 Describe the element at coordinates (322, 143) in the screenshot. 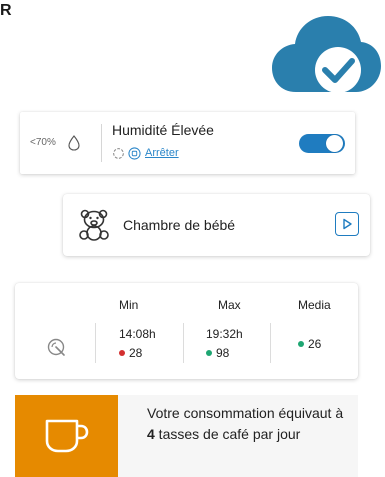

I see `humidity-alert-toggle` at that location.